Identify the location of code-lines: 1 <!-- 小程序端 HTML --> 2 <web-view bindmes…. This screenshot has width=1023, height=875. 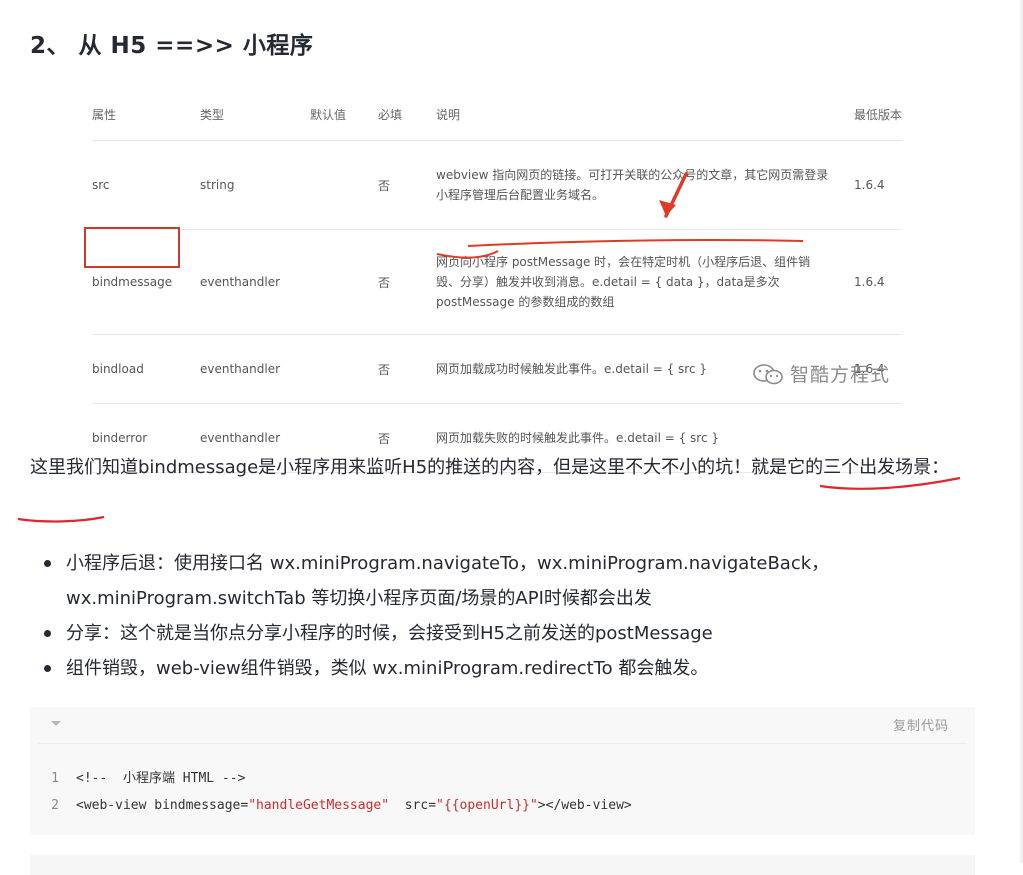
(331, 792).